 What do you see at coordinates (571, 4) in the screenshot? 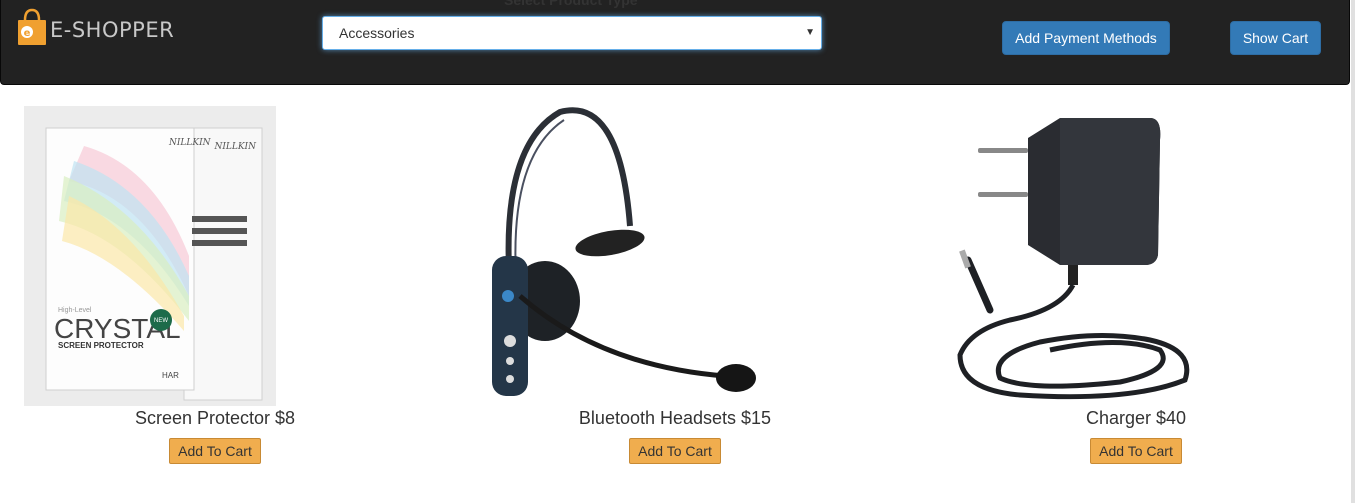
I see `select-product-type-label: Select Product Type` at bounding box center [571, 4].